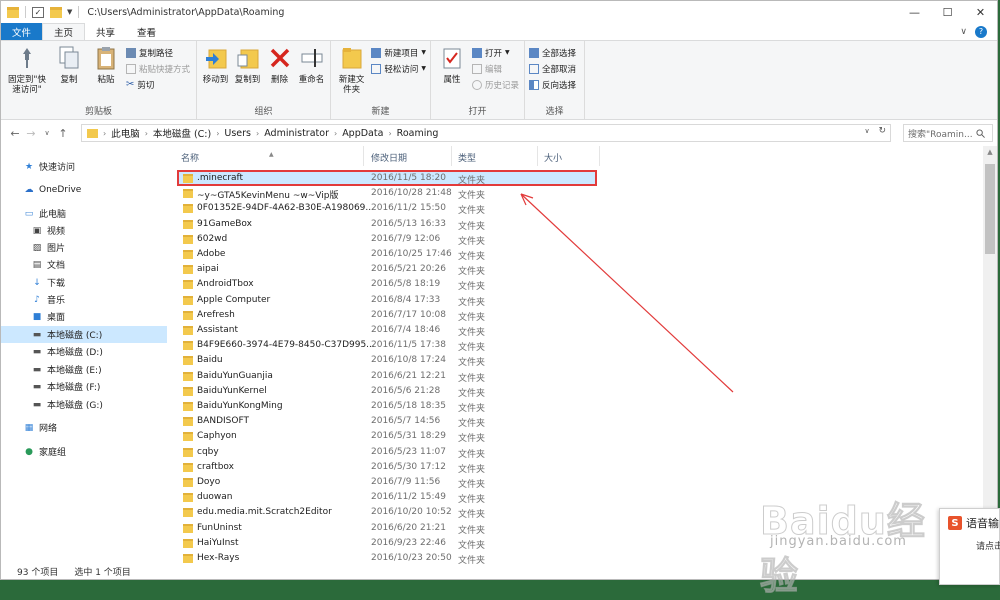  Describe the element at coordinates (296, 133) in the screenshot. I see `breadcrumb-administrator: Administrator` at that location.